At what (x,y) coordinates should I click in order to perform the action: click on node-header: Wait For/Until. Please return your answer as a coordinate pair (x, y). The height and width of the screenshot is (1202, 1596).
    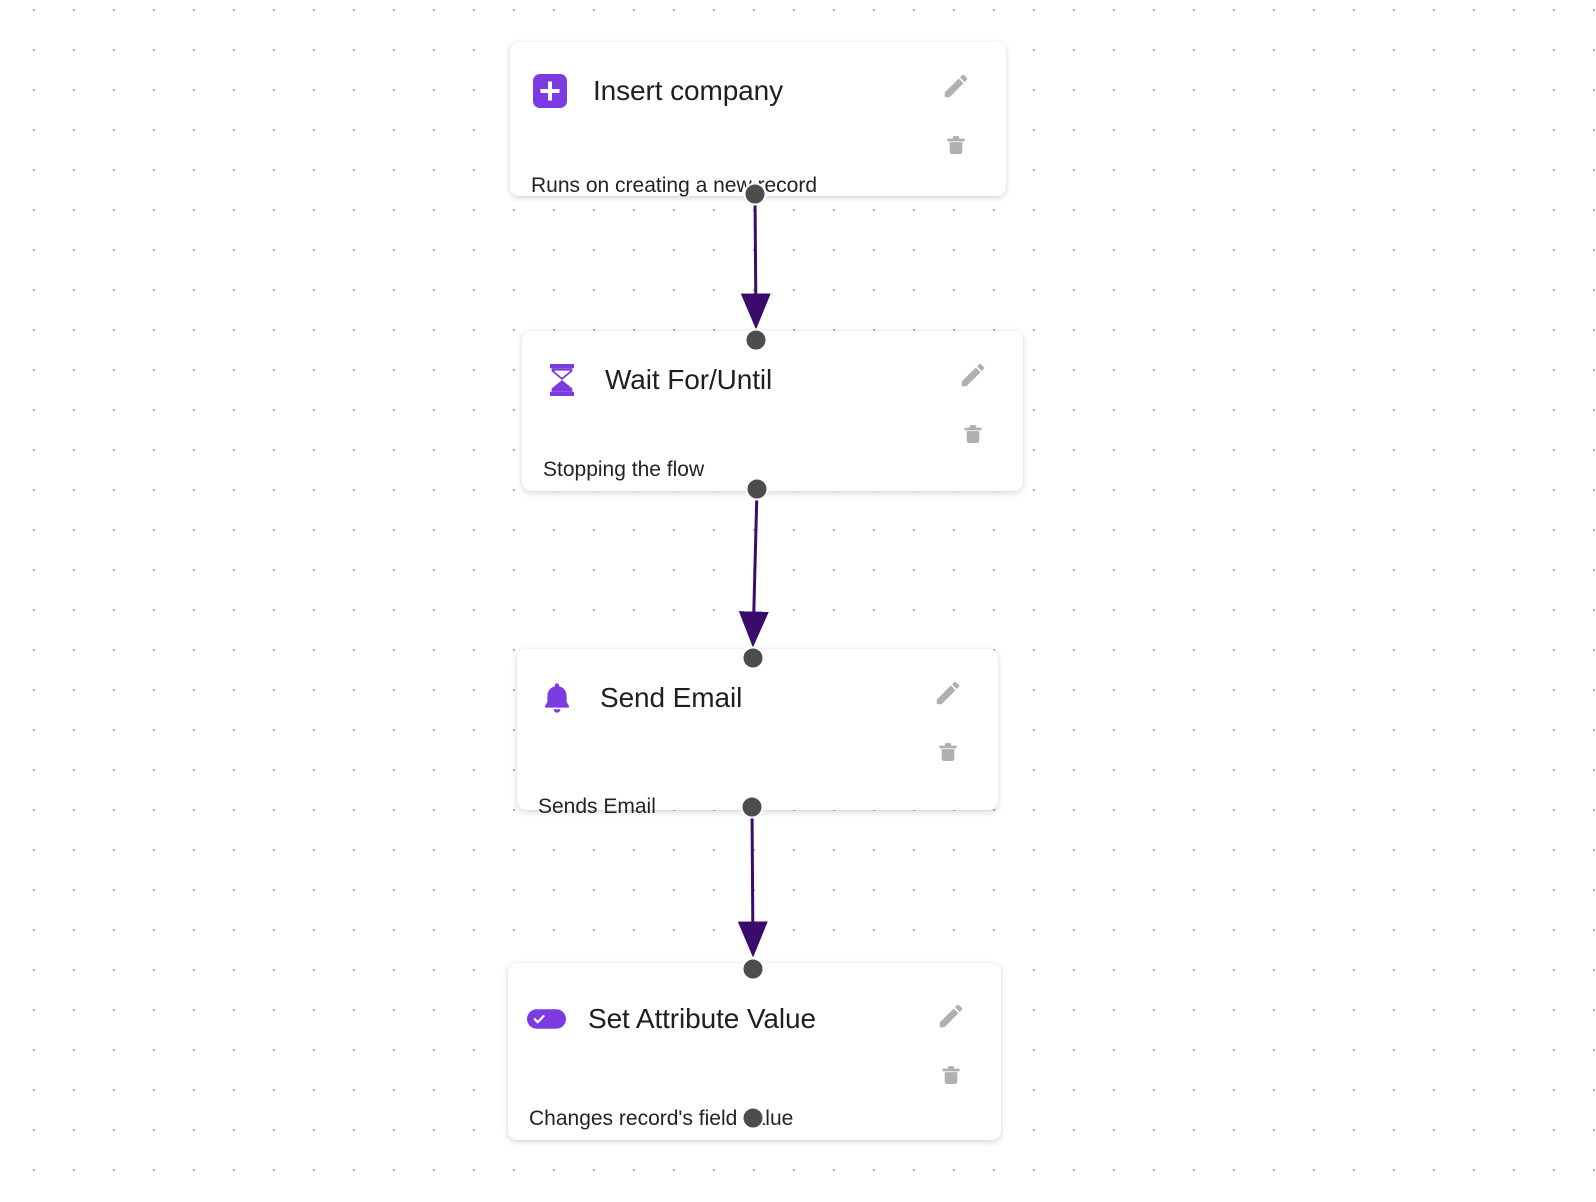
    Looking at the image, I should click on (774, 380).